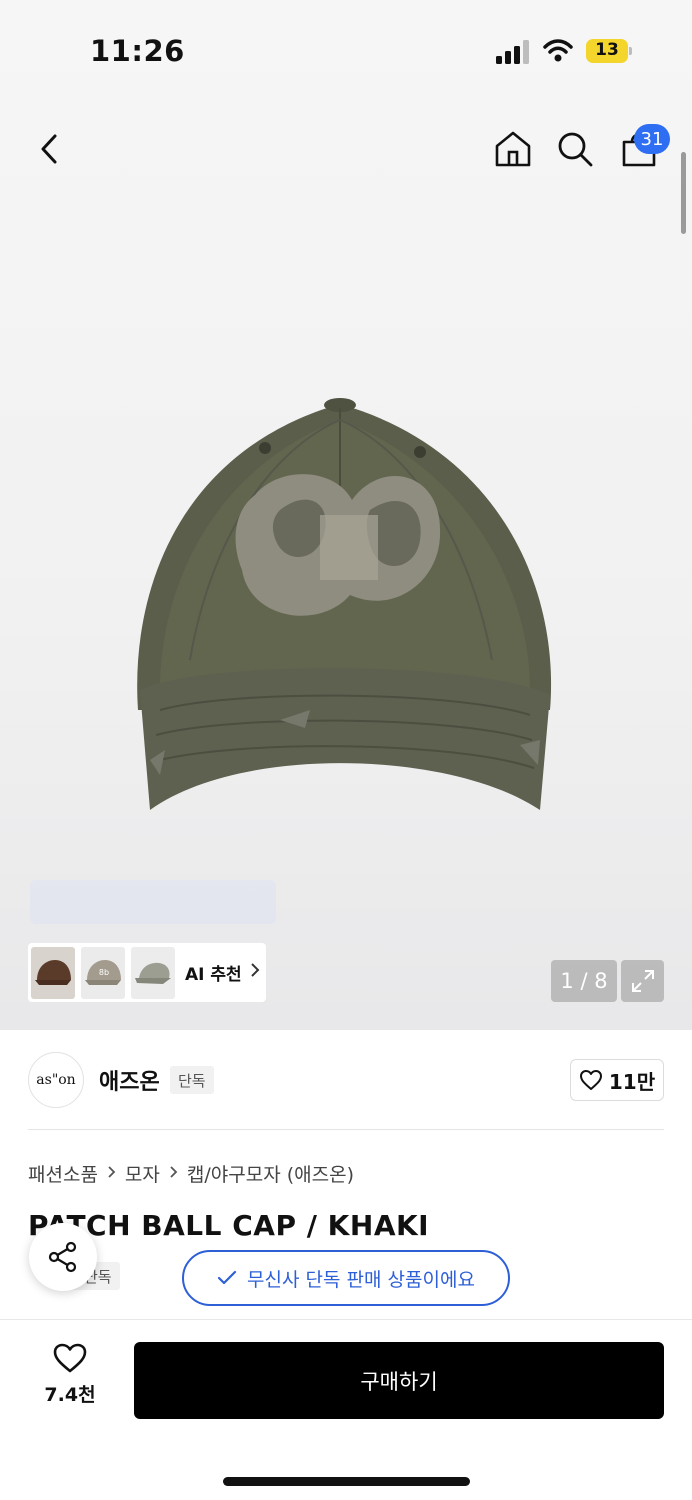 The width and height of the screenshot is (692, 1500). What do you see at coordinates (346, 1080) in the screenshot?
I see `brand-row: as"on 애즈온 단독 11만` at bounding box center [346, 1080].